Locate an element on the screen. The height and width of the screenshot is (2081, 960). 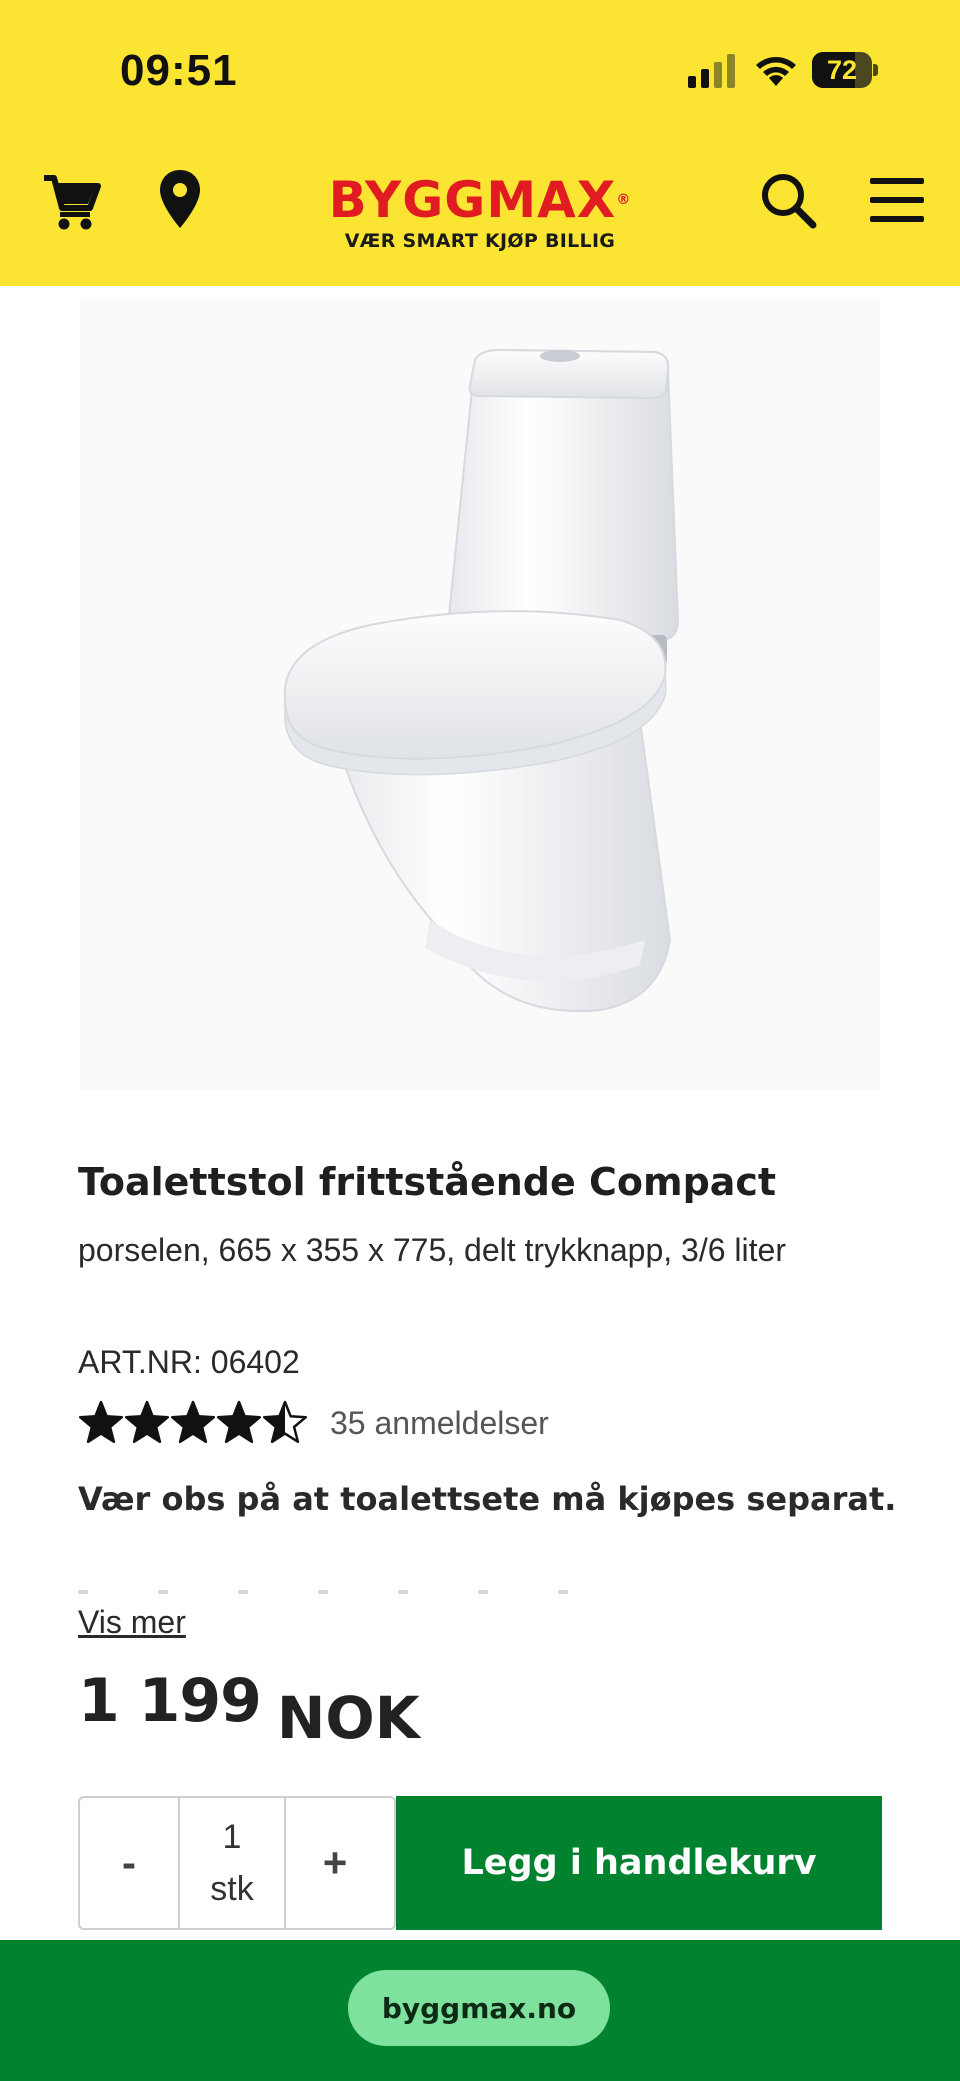
price-amount: 1 199 is located at coordinates (170, 1701).